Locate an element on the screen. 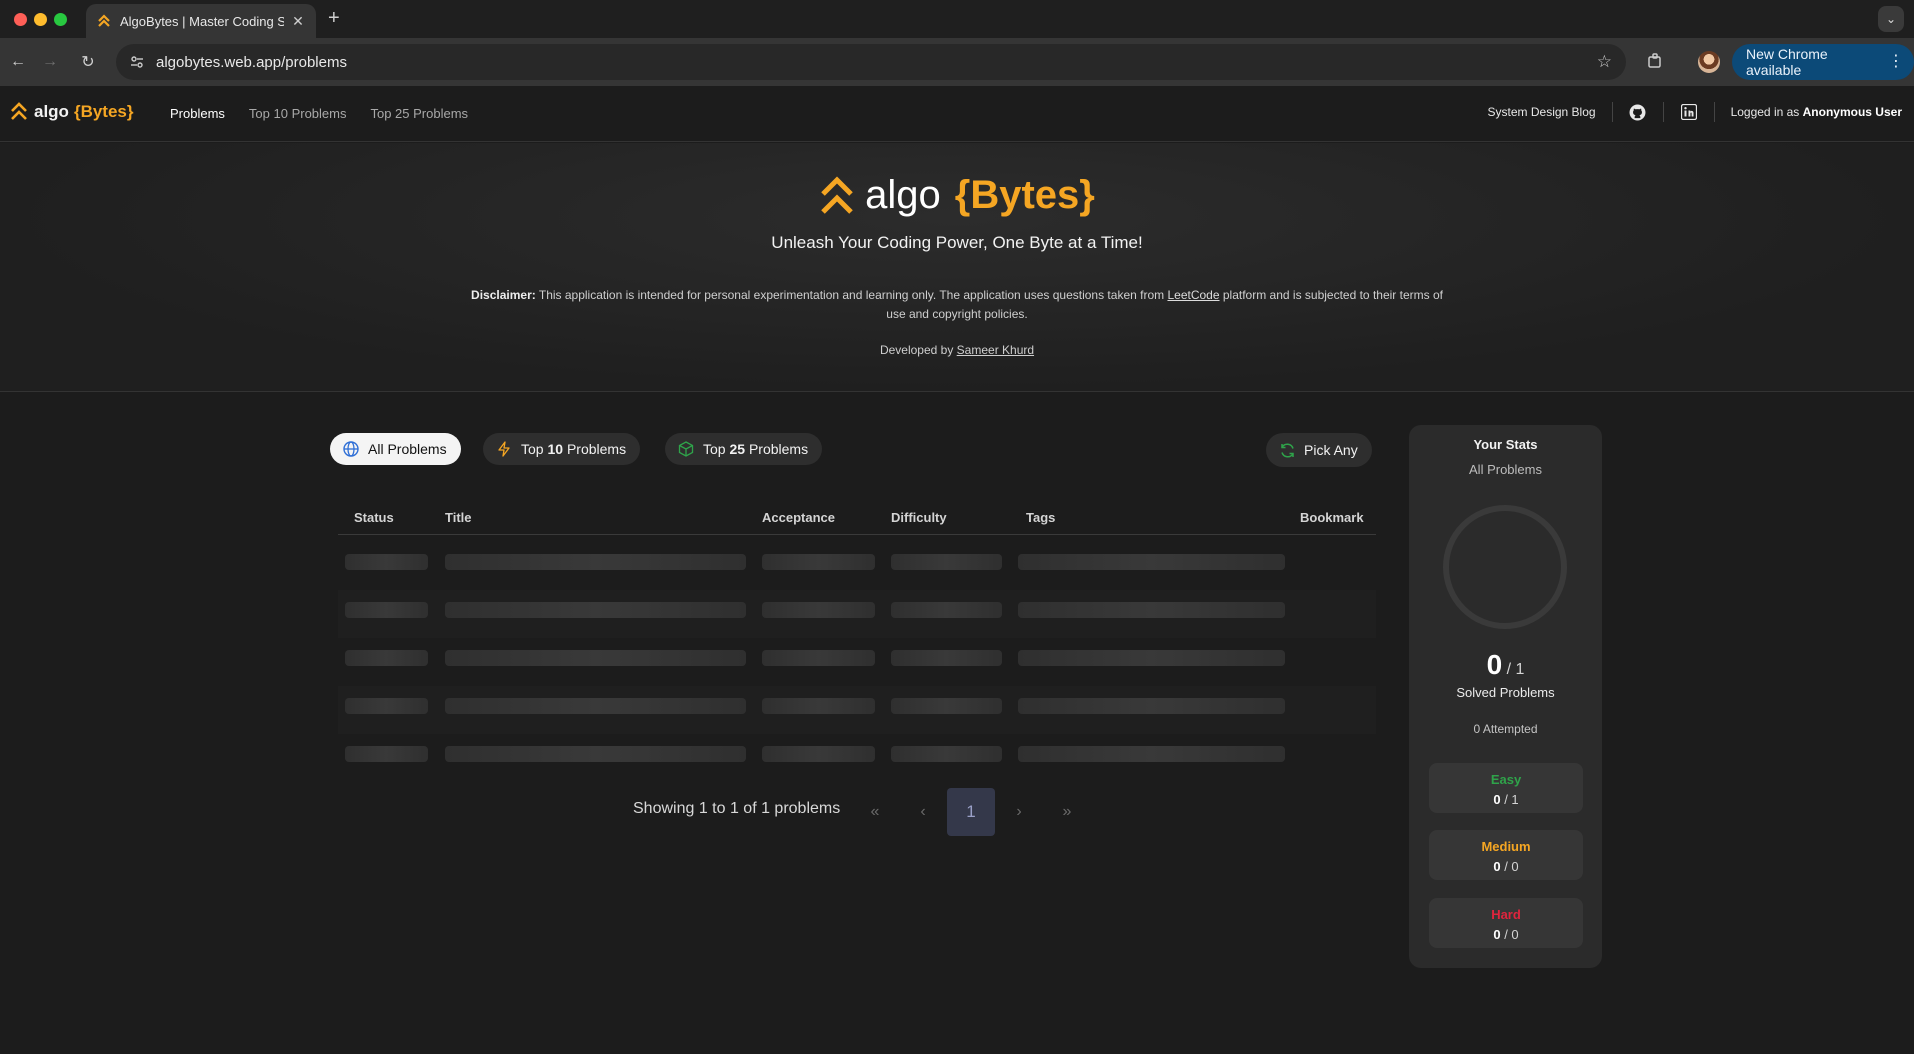 Image resolution: width=1914 pixels, height=1054 pixels. stats-title: Your Stats is located at coordinates (1505, 444).